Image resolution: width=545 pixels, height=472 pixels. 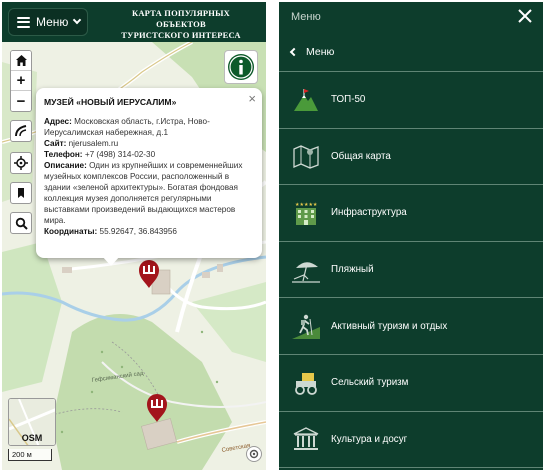 What do you see at coordinates (411, 270) in the screenshot?
I see `menu-item-beach: Пляжный` at bounding box center [411, 270].